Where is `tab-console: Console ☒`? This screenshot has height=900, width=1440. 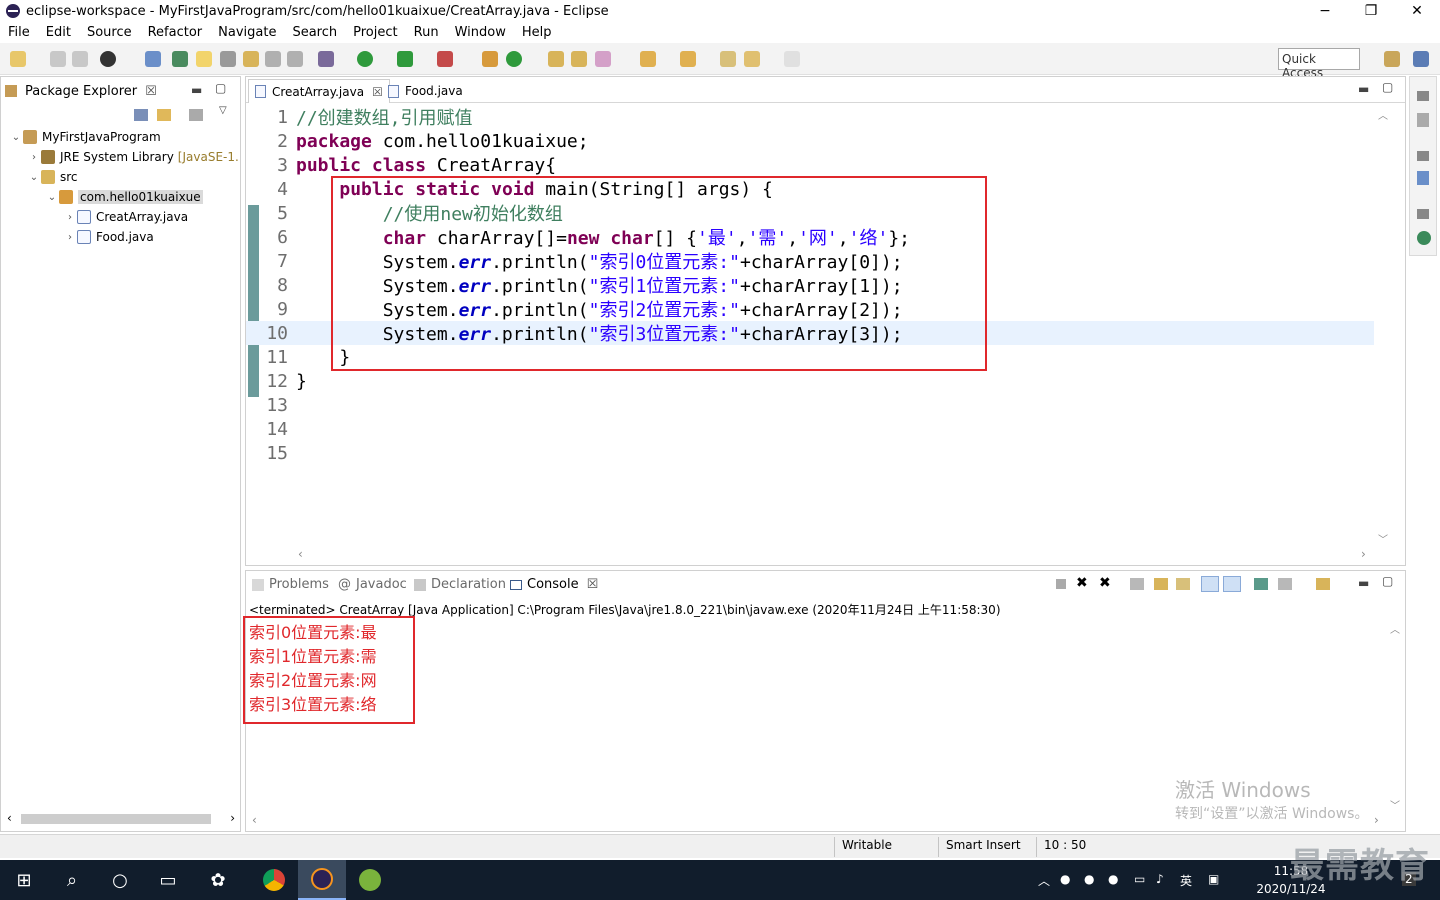 tab-console: Console ☒ is located at coordinates (554, 584).